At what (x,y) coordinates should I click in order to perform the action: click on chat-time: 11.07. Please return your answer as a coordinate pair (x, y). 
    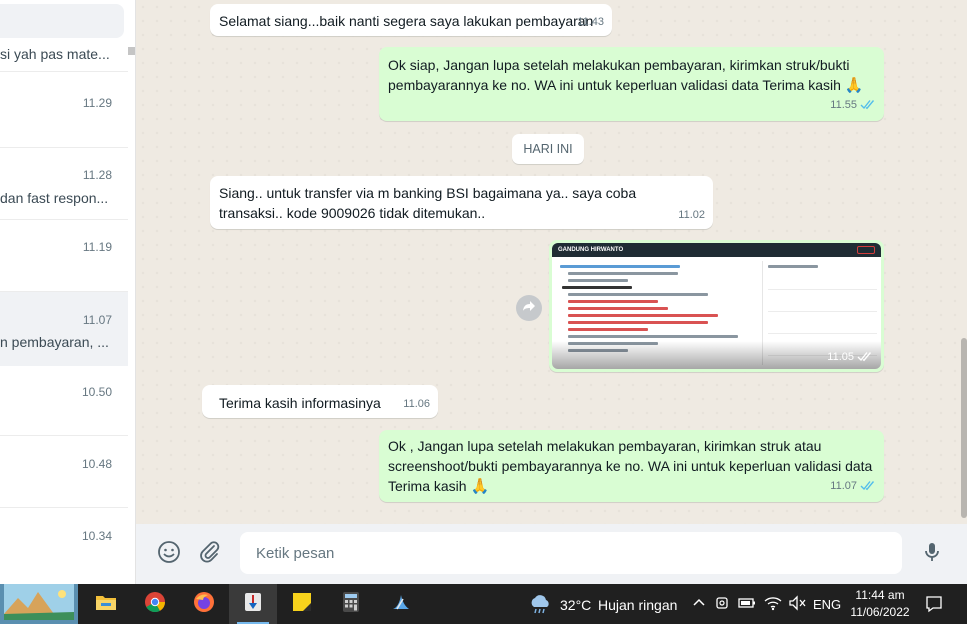
    Looking at the image, I should click on (97, 320).